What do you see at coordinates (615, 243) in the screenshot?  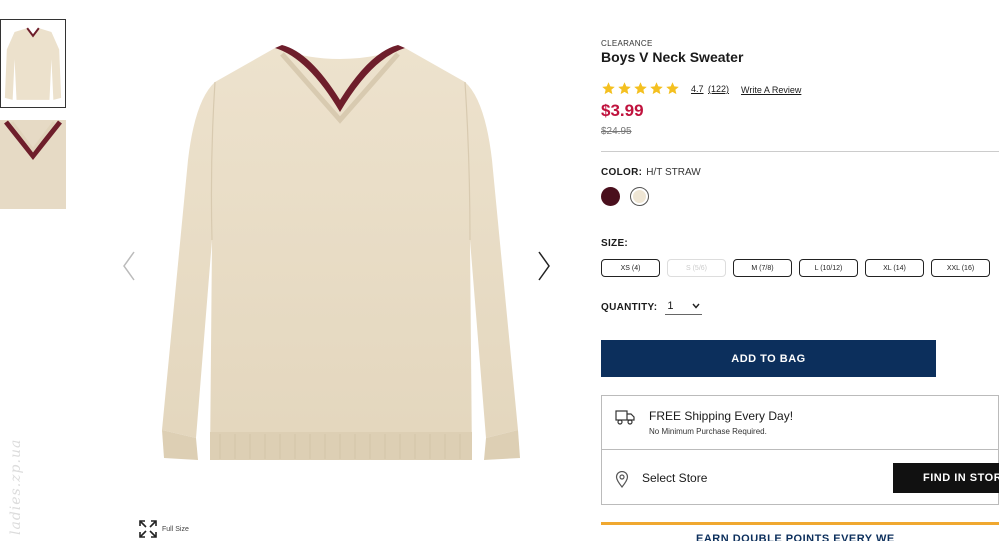 I see `size-label: SIZE:` at bounding box center [615, 243].